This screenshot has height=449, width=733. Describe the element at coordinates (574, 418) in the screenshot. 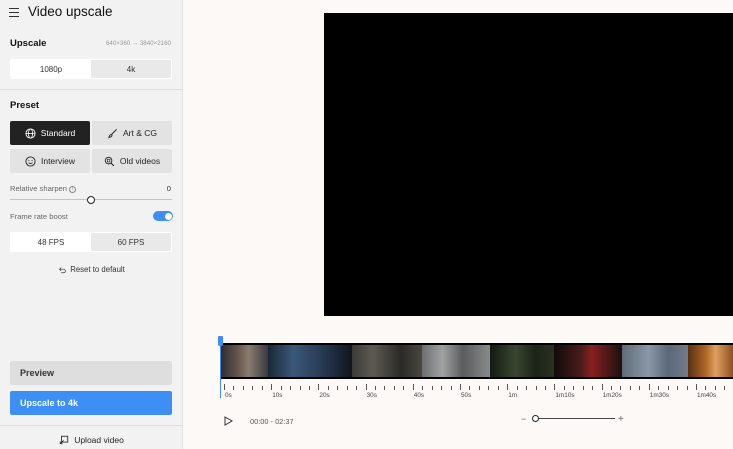

I see `zoom-slider-track` at that location.